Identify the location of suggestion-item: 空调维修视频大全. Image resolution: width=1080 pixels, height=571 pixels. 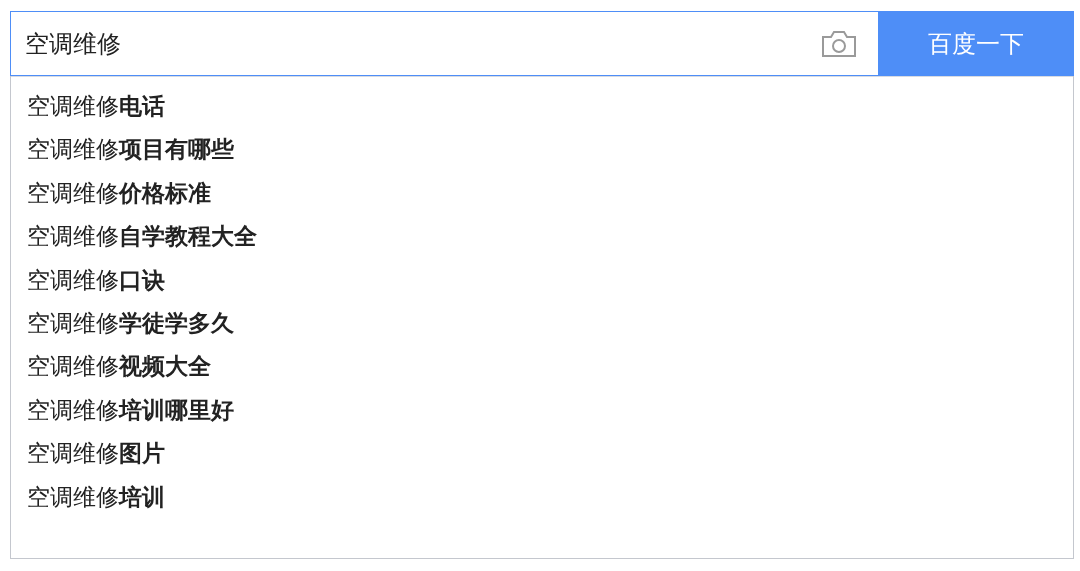
(119, 367).